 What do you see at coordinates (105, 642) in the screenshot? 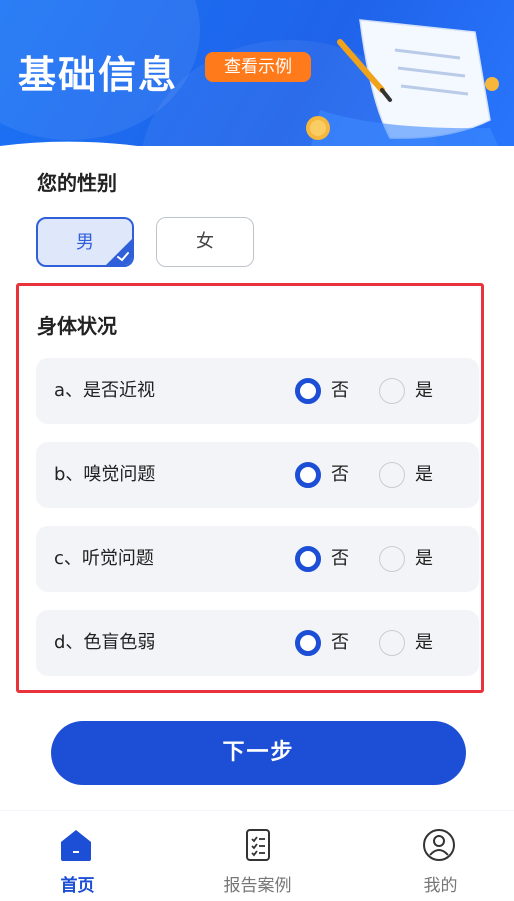
I see `question-label: d、色盲色弱` at bounding box center [105, 642].